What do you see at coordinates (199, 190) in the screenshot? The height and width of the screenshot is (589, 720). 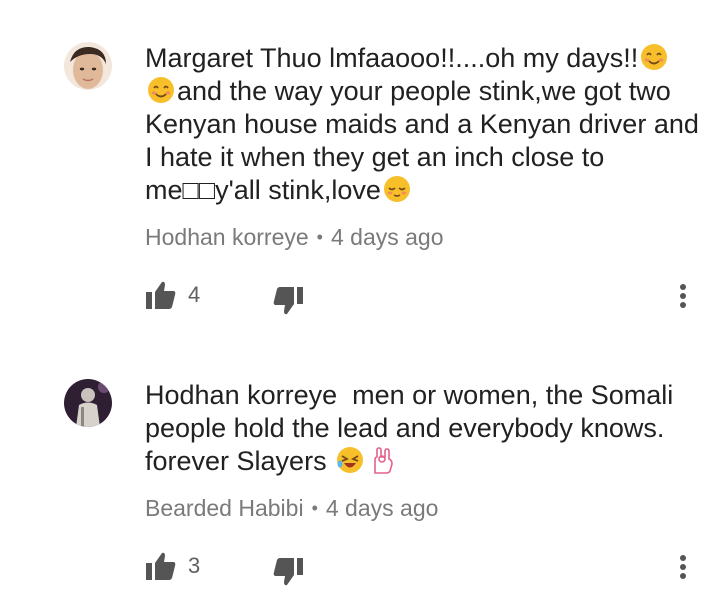 I see `missing-glyph-icon: □□` at bounding box center [199, 190].